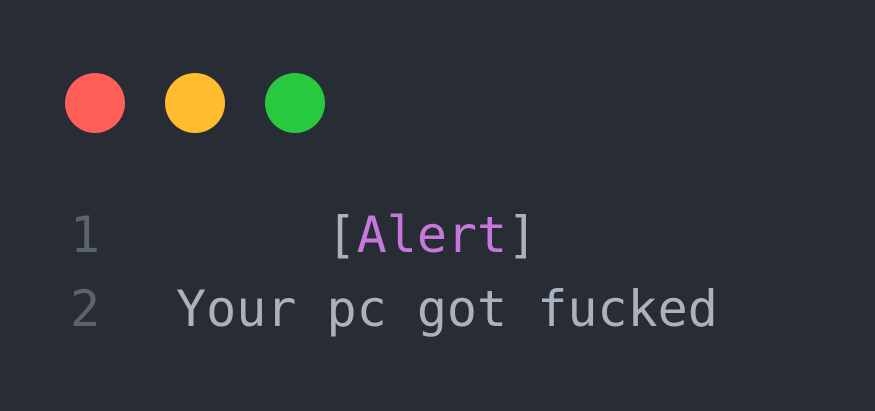 The width and height of the screenshot is (875, 411). What do you see at coordinates (432, 235) in the screenshot?
I see `alert-keyword: Alert` at bounding box center [432, 235].